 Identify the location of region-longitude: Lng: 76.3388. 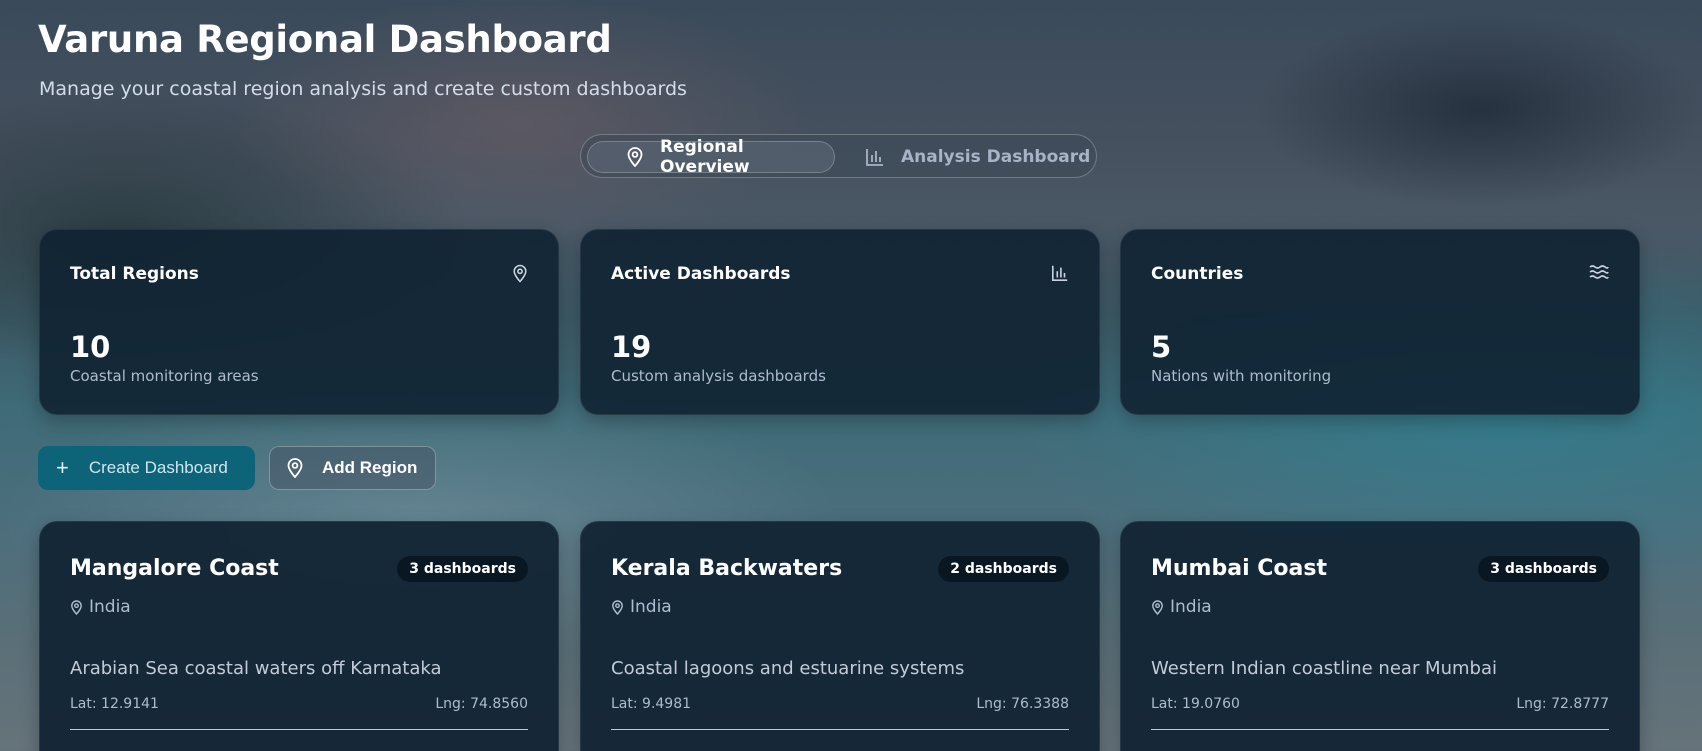
(1022, 704).